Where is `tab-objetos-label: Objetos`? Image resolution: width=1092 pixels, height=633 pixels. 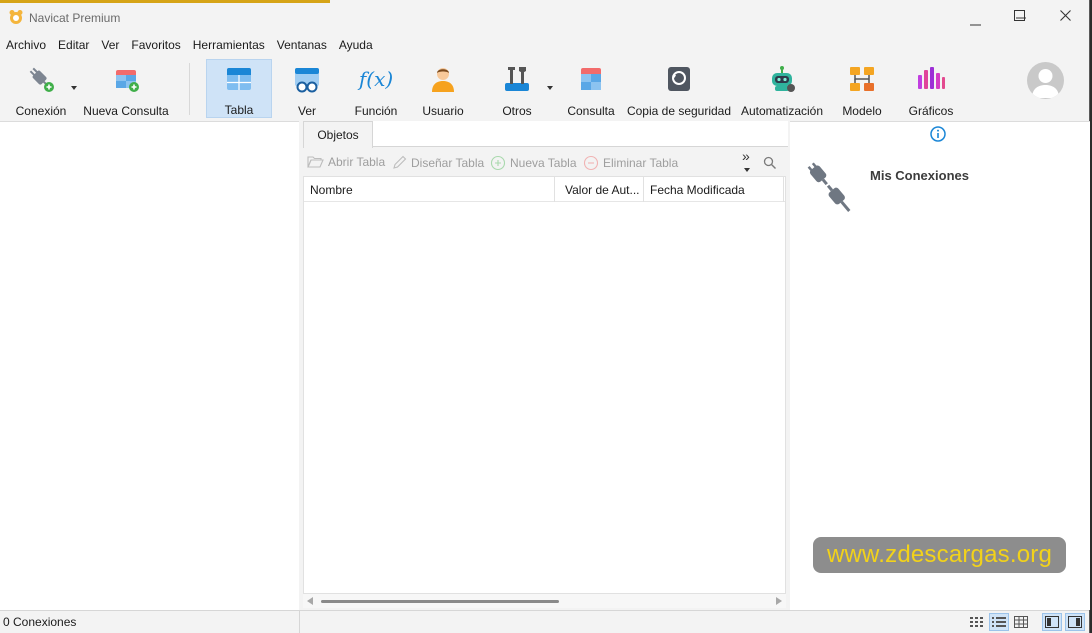
tab-objetos-label: Objetos is located at coordinates (338, 135).